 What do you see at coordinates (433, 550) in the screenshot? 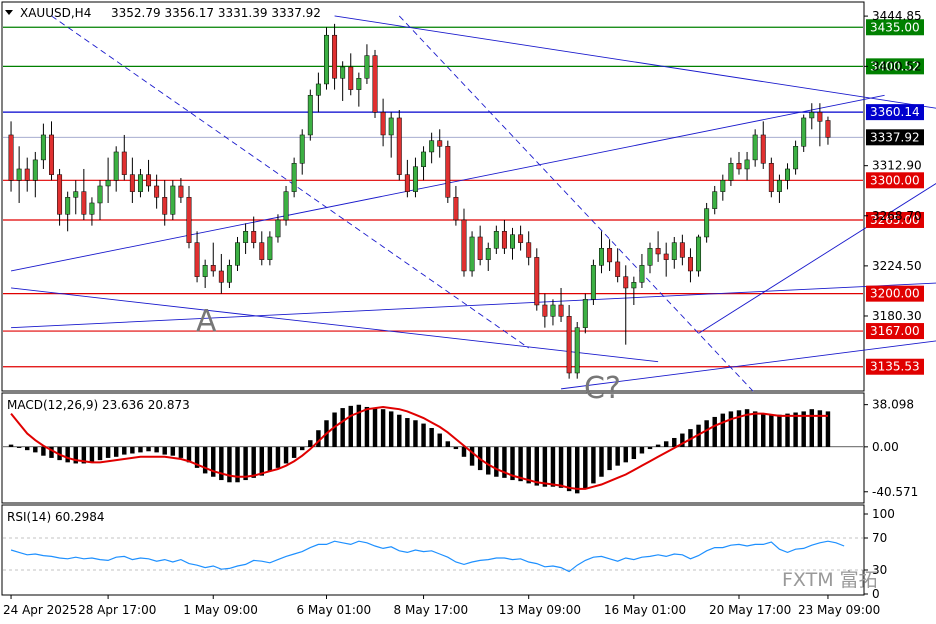
I see `rsi-panel` at bounding box center [433, 550].